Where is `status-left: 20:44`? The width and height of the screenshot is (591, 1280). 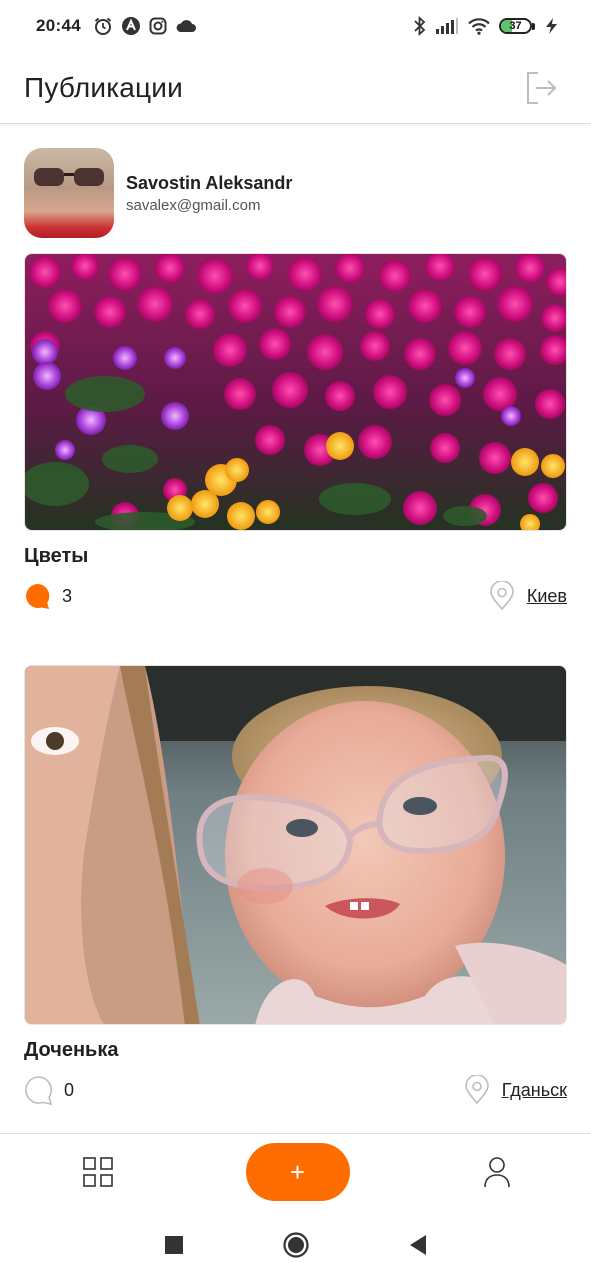
status-left: 20:44 is located at coordinates (116, 26).